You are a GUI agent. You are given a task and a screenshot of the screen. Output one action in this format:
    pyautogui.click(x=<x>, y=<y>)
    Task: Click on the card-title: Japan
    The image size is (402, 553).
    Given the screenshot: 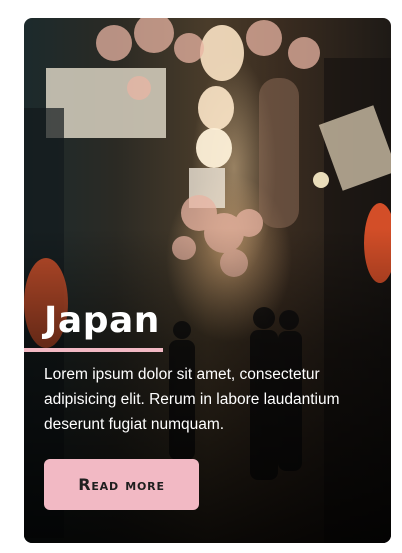 What is the action you would take?
    pyautogui.click(x=102, y=320)
    